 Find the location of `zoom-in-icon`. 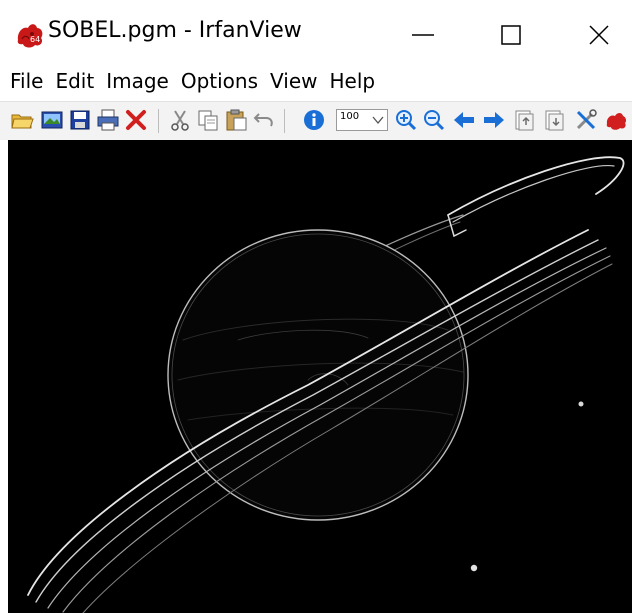

zoom-in-icon is located at coordinates (406, 120).